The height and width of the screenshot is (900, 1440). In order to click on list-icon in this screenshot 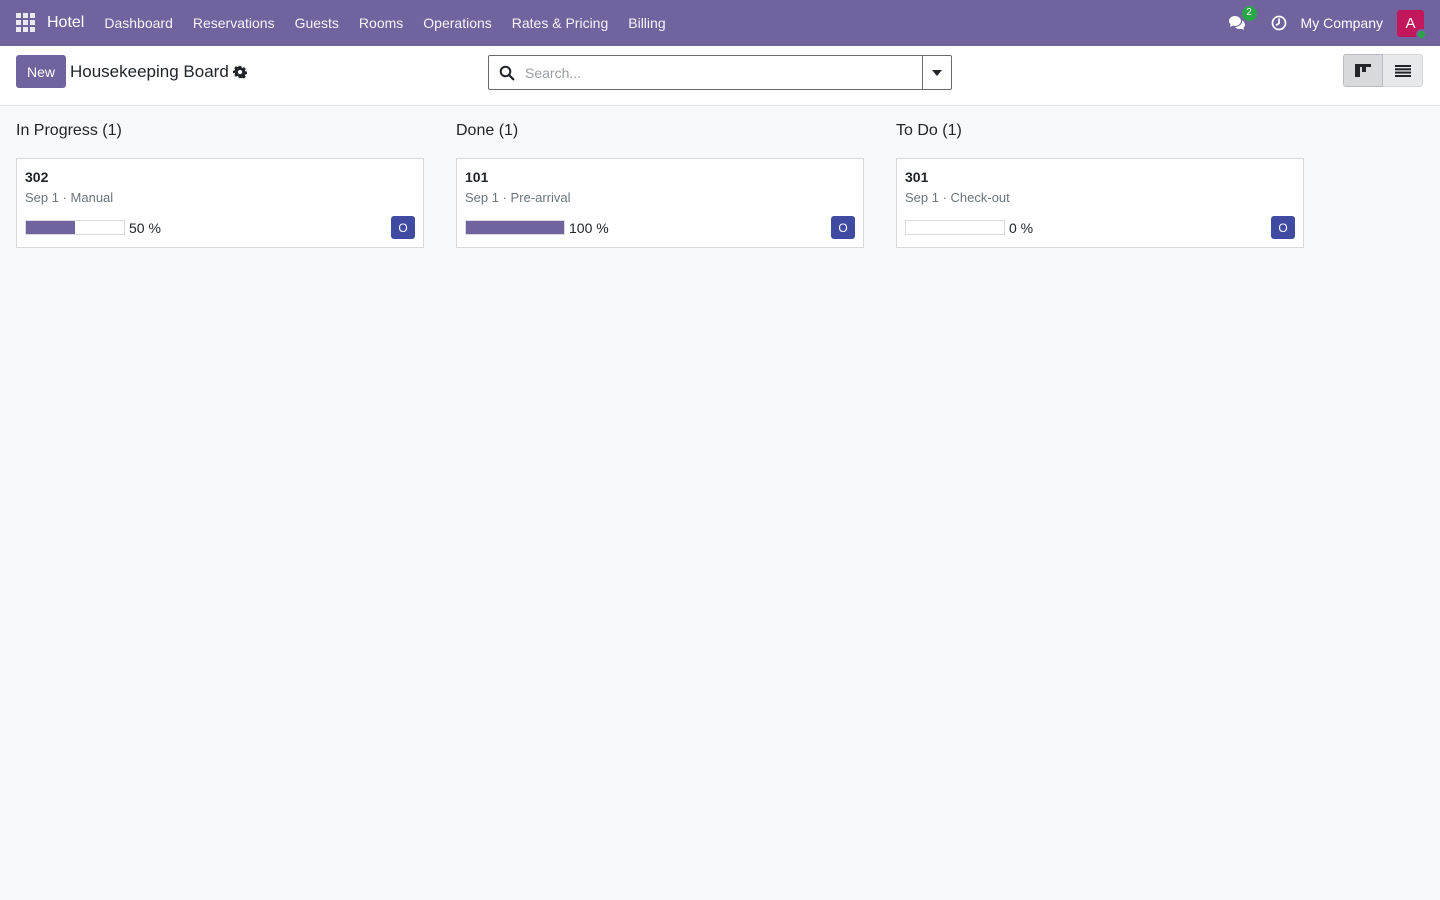, I will do `click(1402, 70)`.